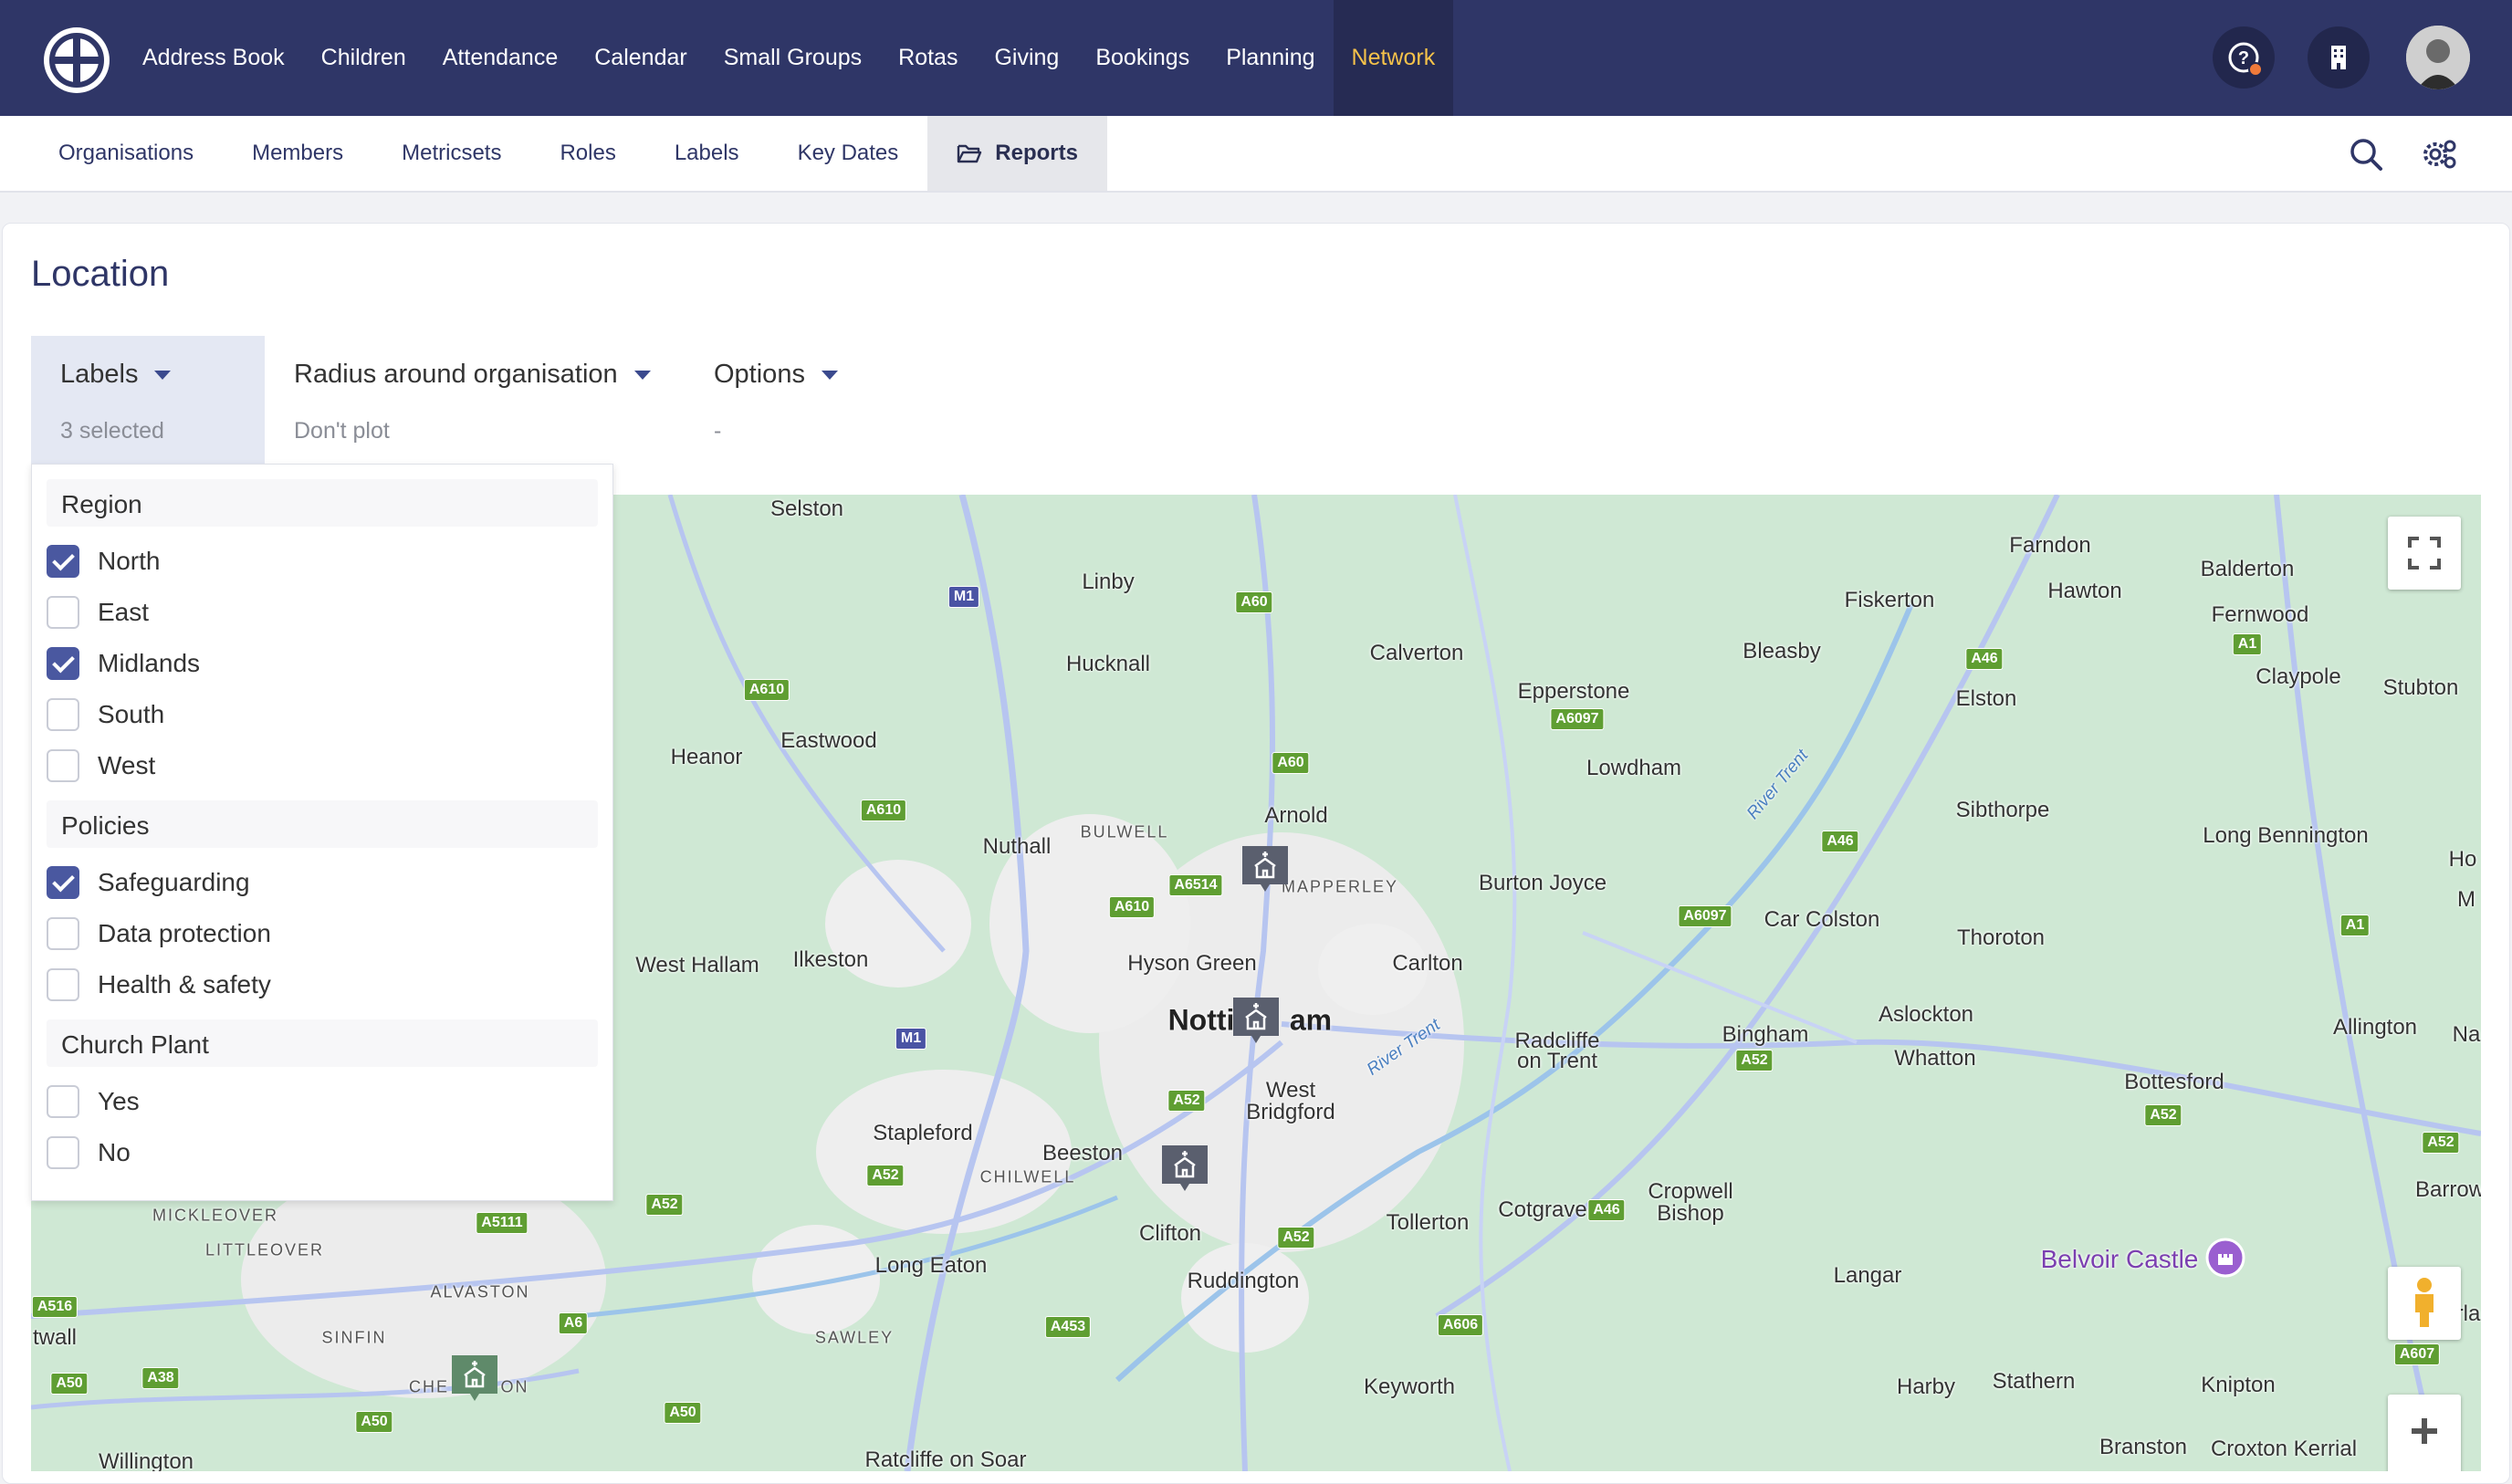 Image resolution: width=2512 pixels, height=1484 pixels. I want to click on option-label: Yes, so click(119, 1101).